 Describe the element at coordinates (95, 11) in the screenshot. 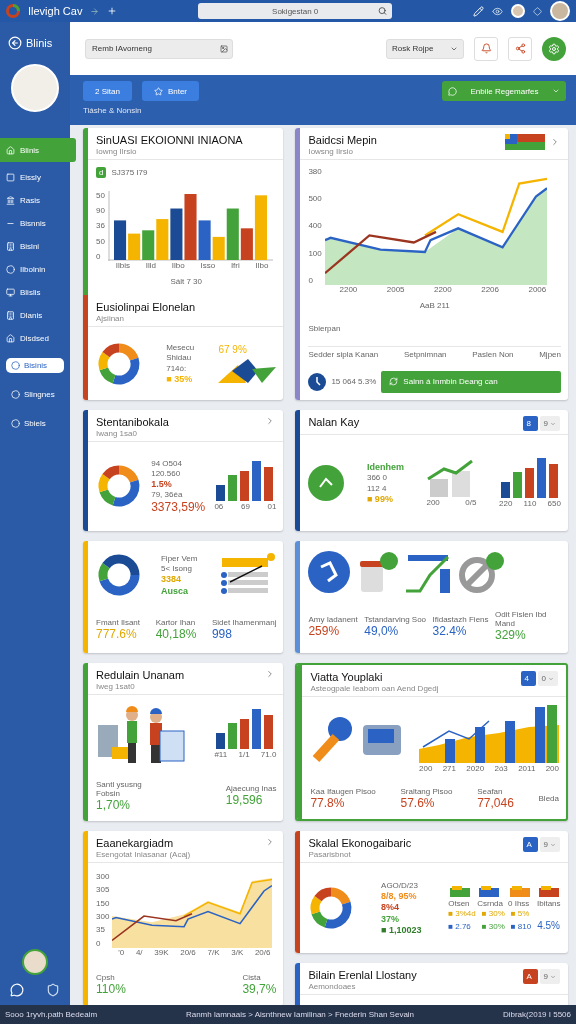

I see `arrow-icon` at that location.